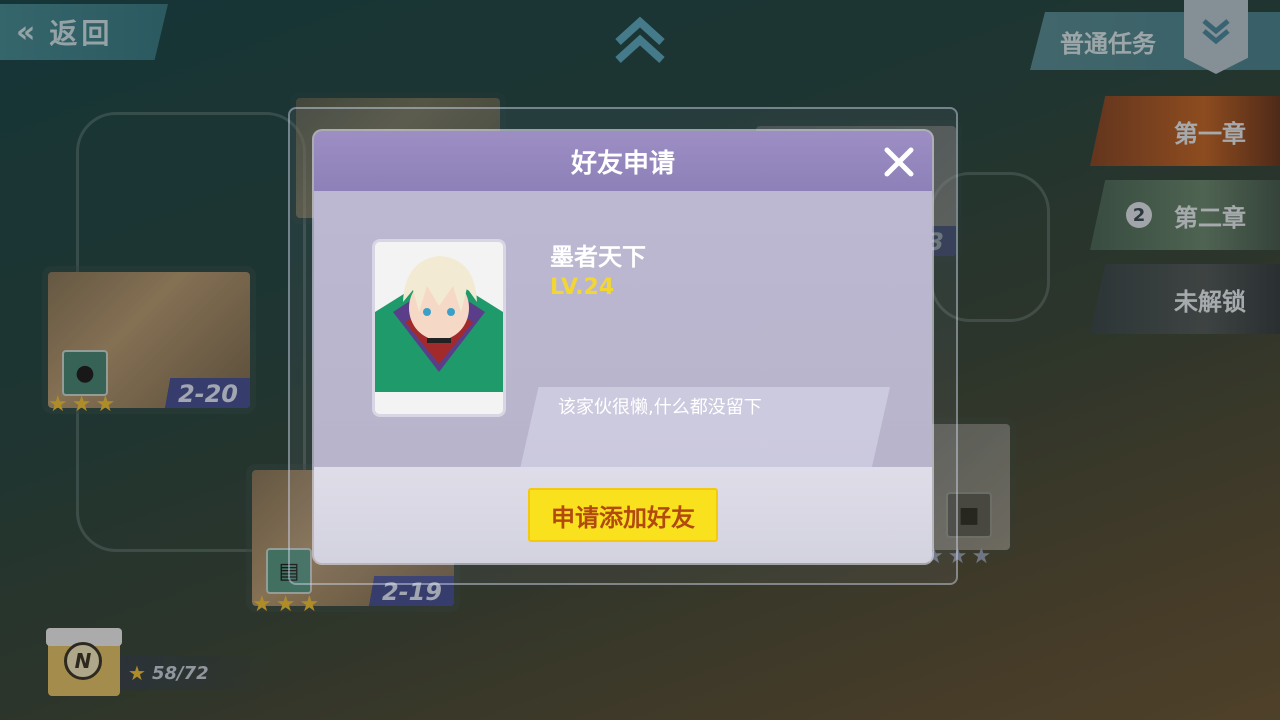 Image resolution: width=1280 pixels, height=720 pixels. I want to click on dialog-footer: 申请添加好友, so click(623, 515).